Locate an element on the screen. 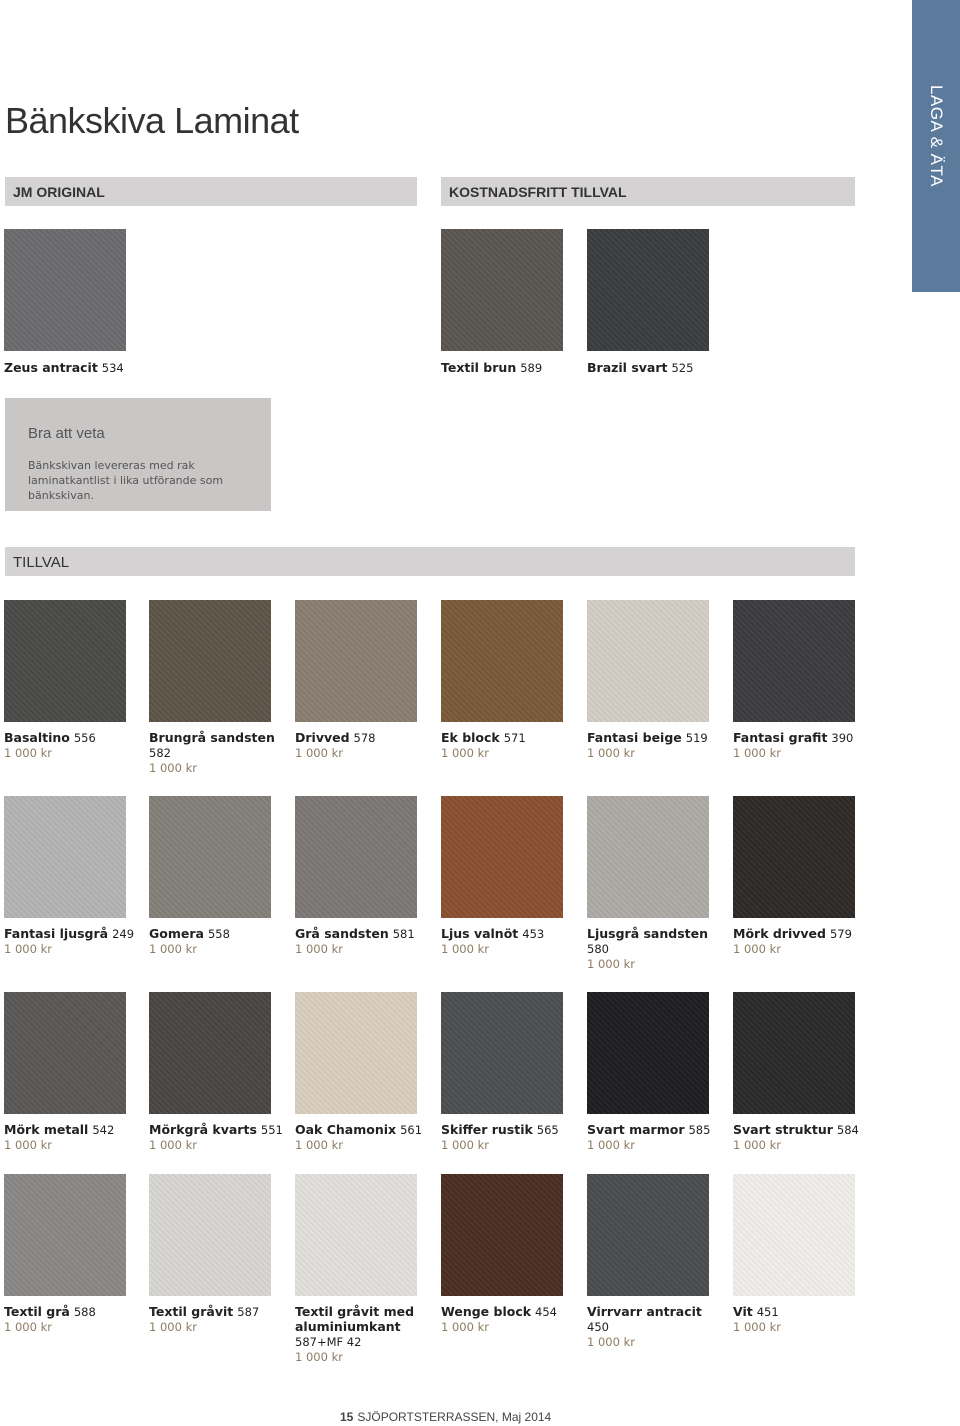 The width and height of the screenshot is (960, 1426). item-code: 587+MF 42 is located at coordinates (328, 1342).